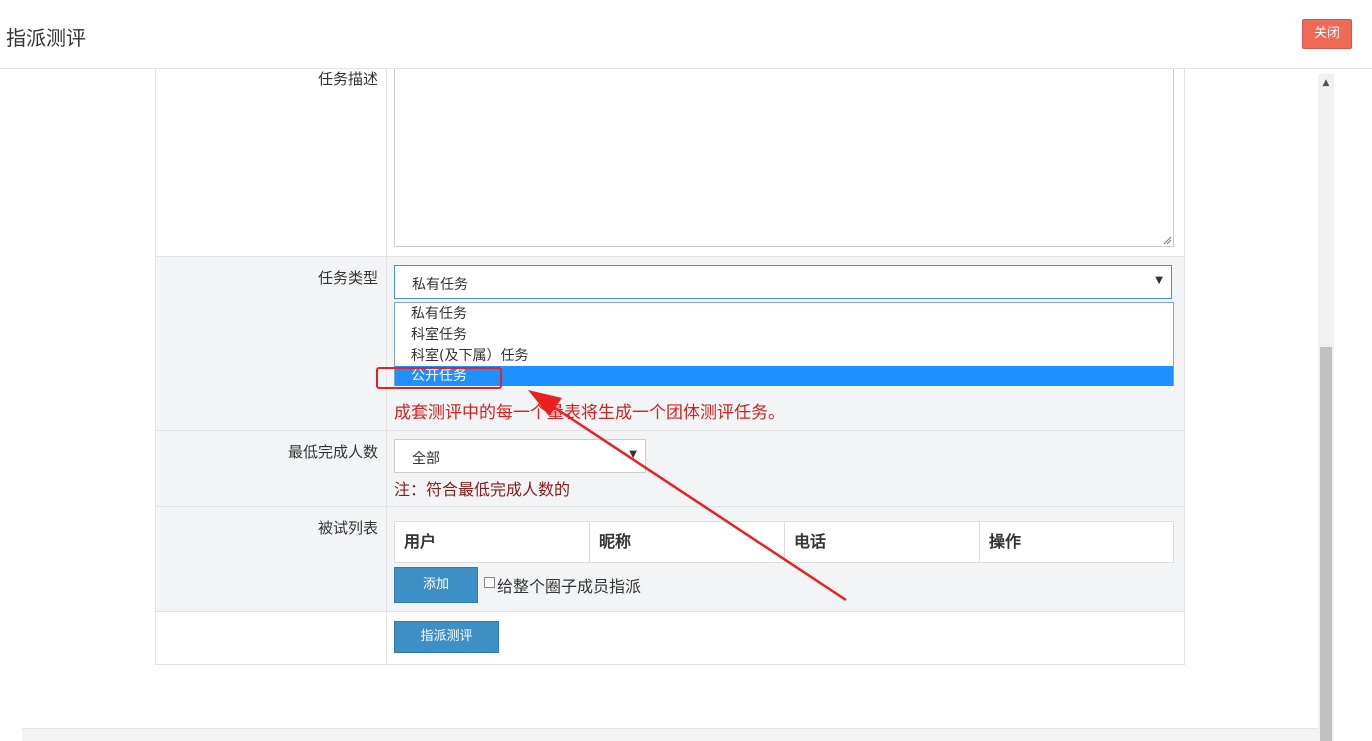  What do you see at coordinates (46, 38) in the screenshot?
I see `dialog-title: 指派测评` at bounding box center [46, 38].